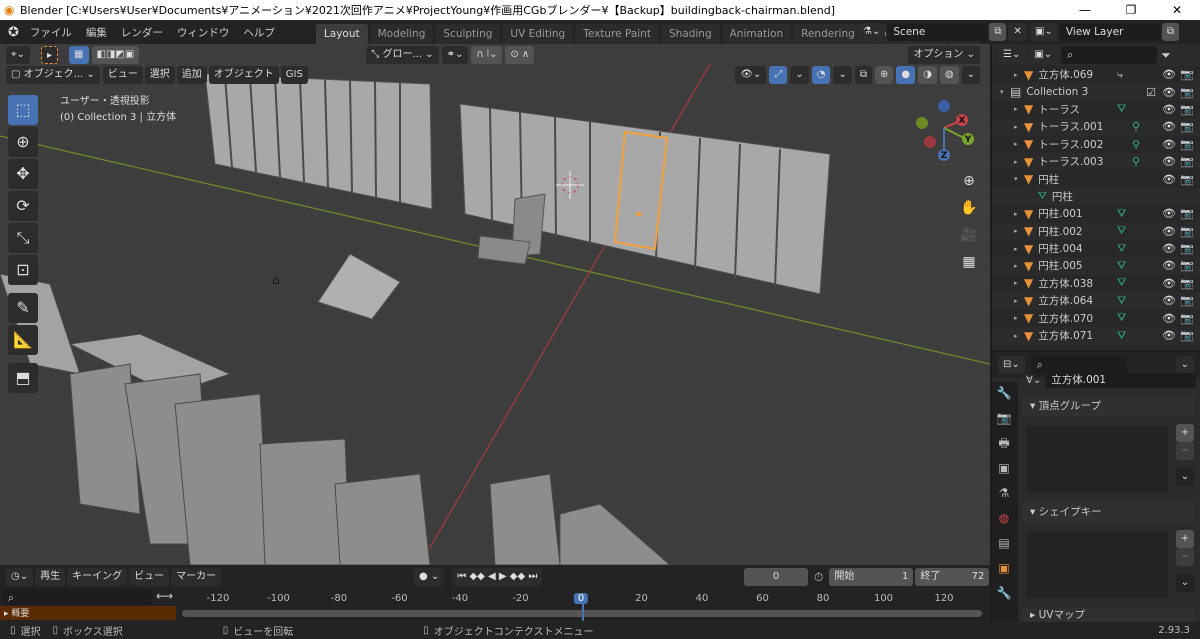 The image size is (1200, 639). Describe the element at coordinates (1185, 477) in the screenshot. I see `vertex-group-specials-button: ⌄` at that location.